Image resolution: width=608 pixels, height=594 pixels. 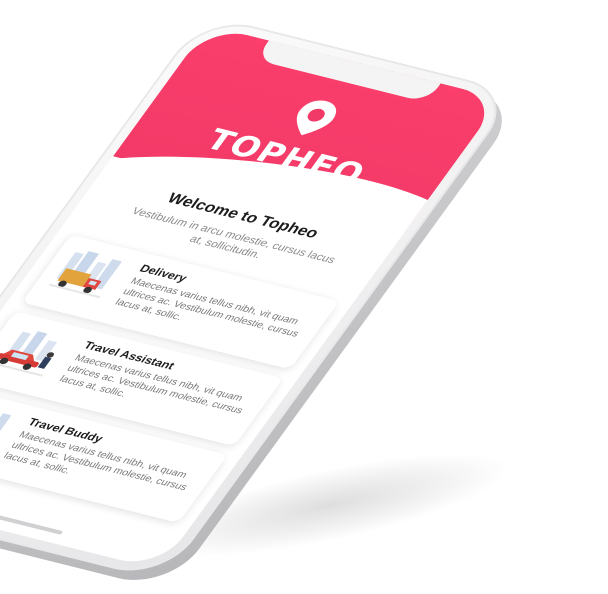 What do you see at coordinates (316, 118) in the screenshot?
I see `map-pin-icon` at bounding box center [316, 118].